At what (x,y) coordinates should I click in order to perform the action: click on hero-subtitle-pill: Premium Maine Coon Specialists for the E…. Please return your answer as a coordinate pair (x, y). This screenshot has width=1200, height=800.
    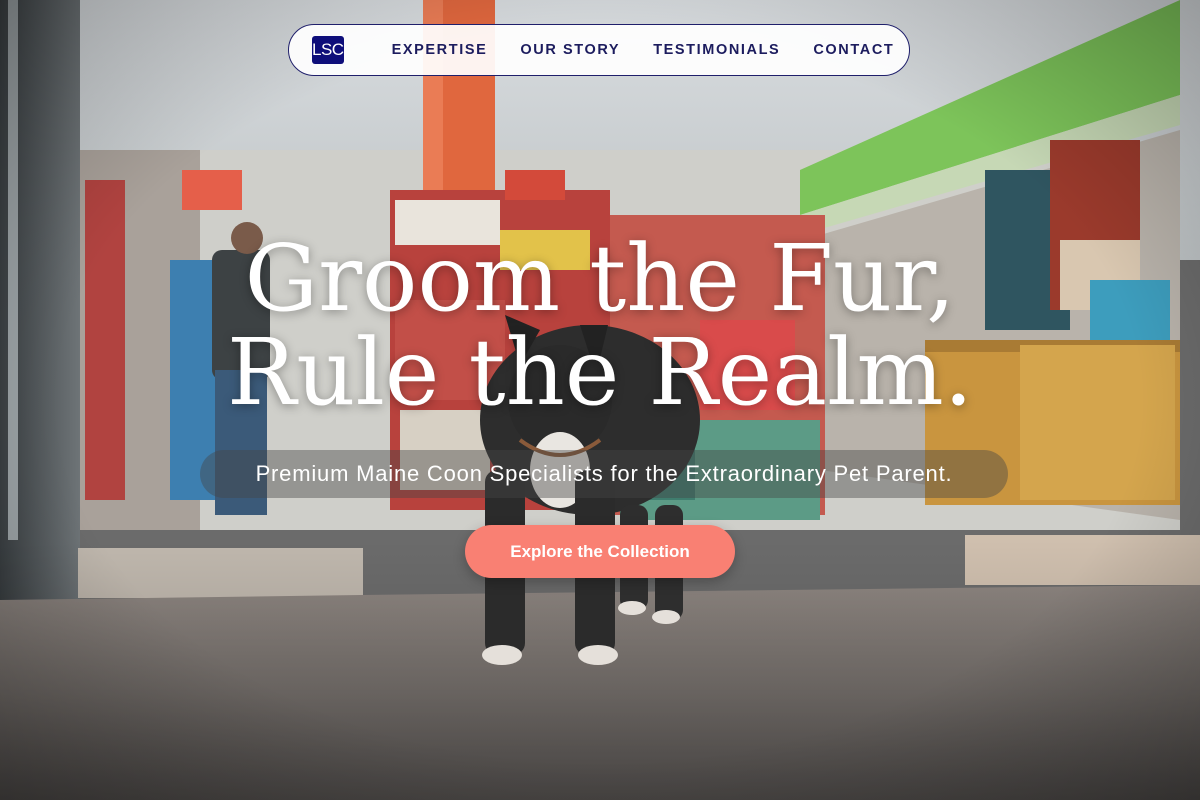
    Looking at the image, I should click on (604, 474).